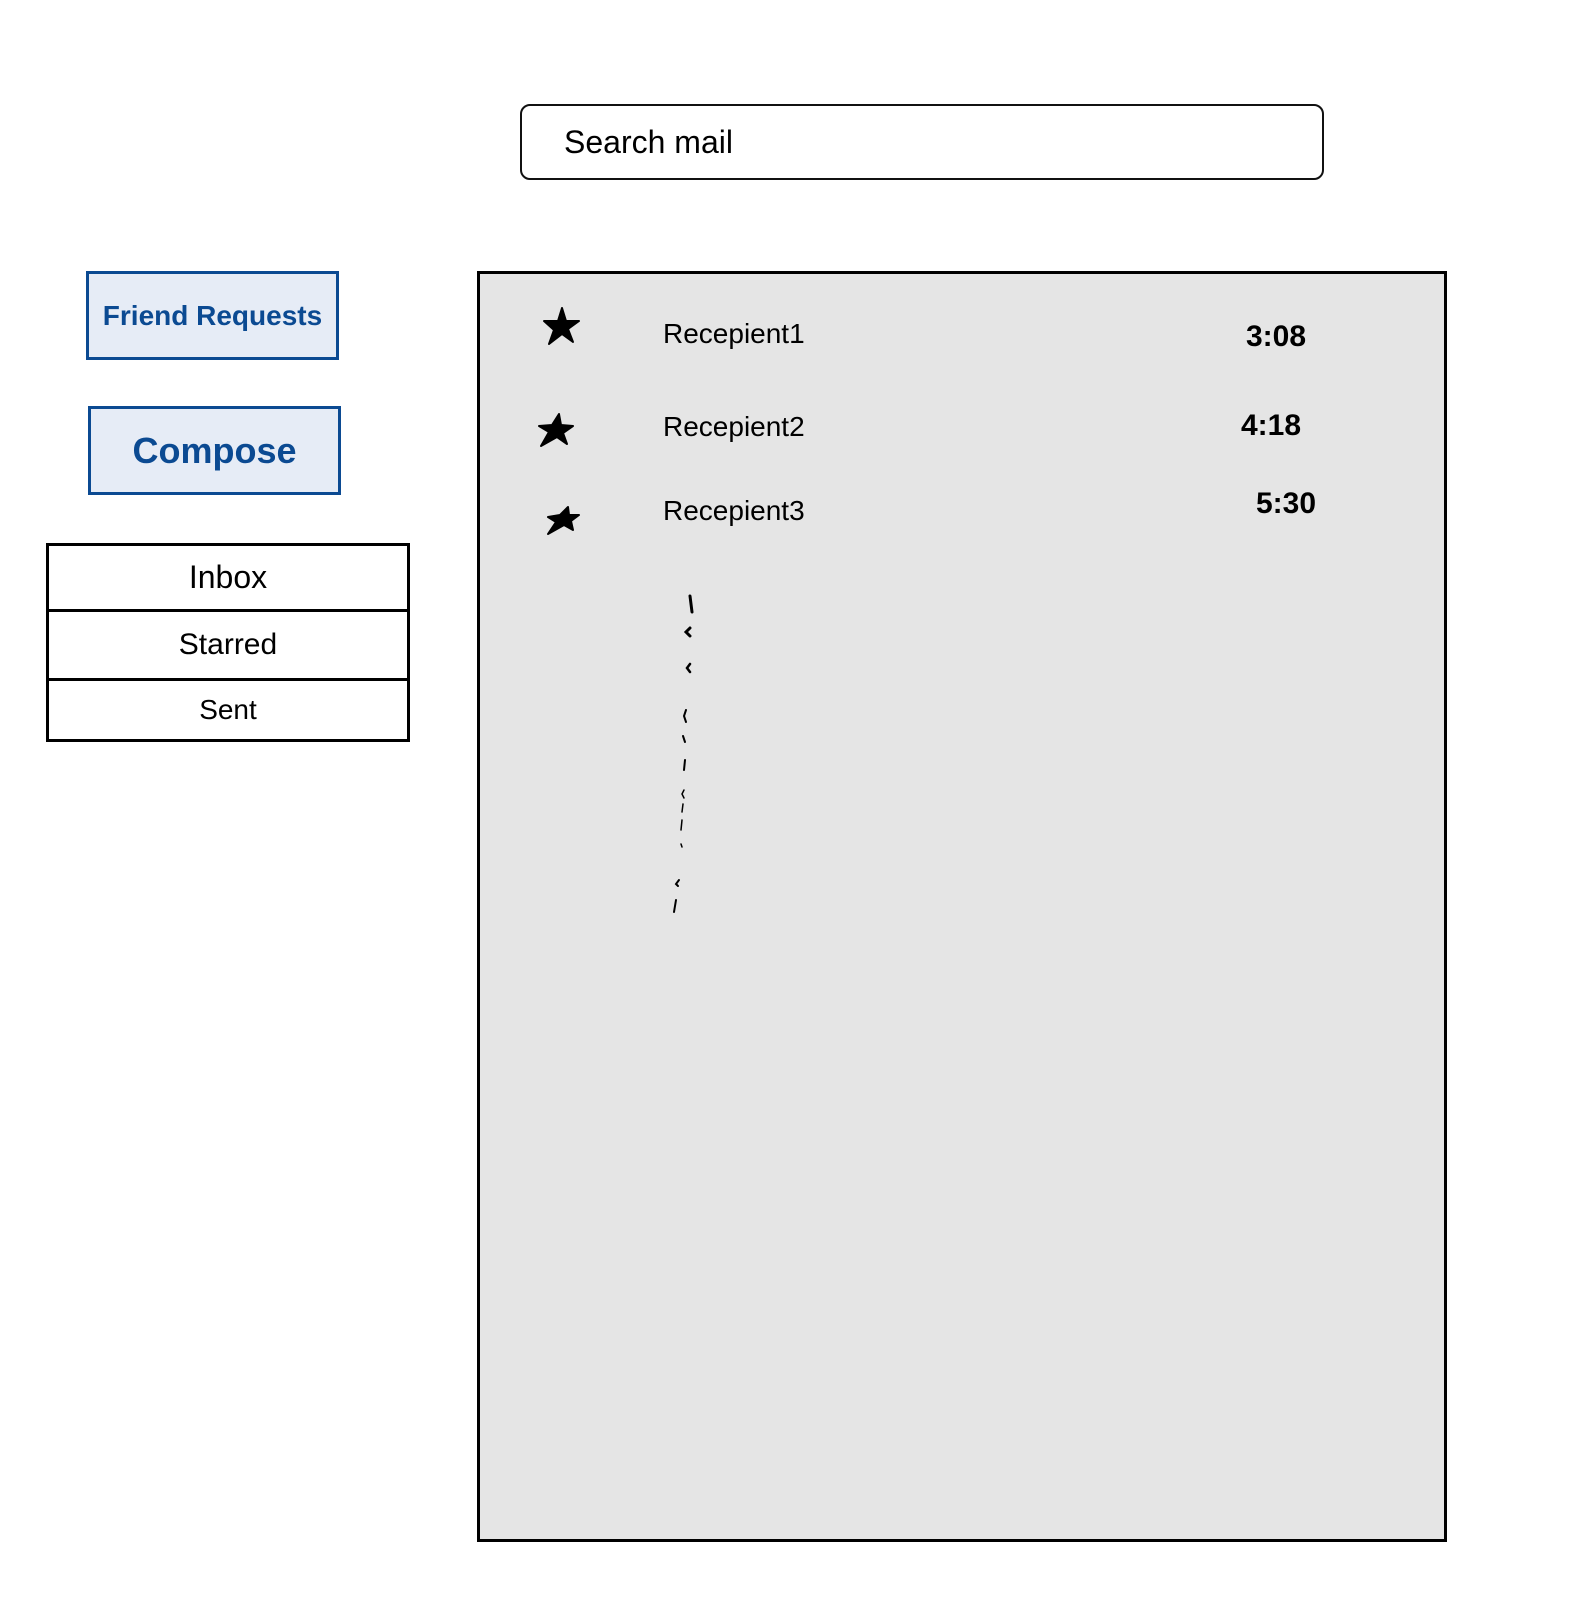 This screenshot has height=1605, width=1573. Describe the element at coordinates (734, 426) in the screenshot. I see `recipient-name: Recepient2` at that location.